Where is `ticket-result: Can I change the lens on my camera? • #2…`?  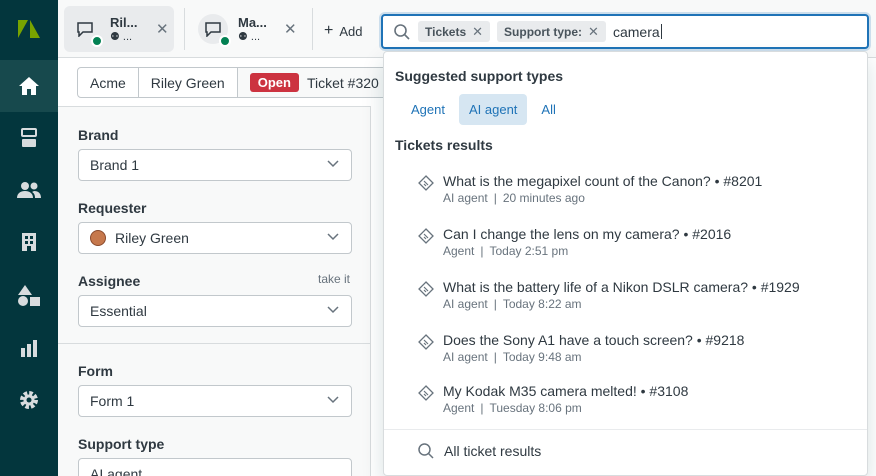
ticket-result: Can I change the lens on my camera? • #2… is located at coordinates (633, 242).